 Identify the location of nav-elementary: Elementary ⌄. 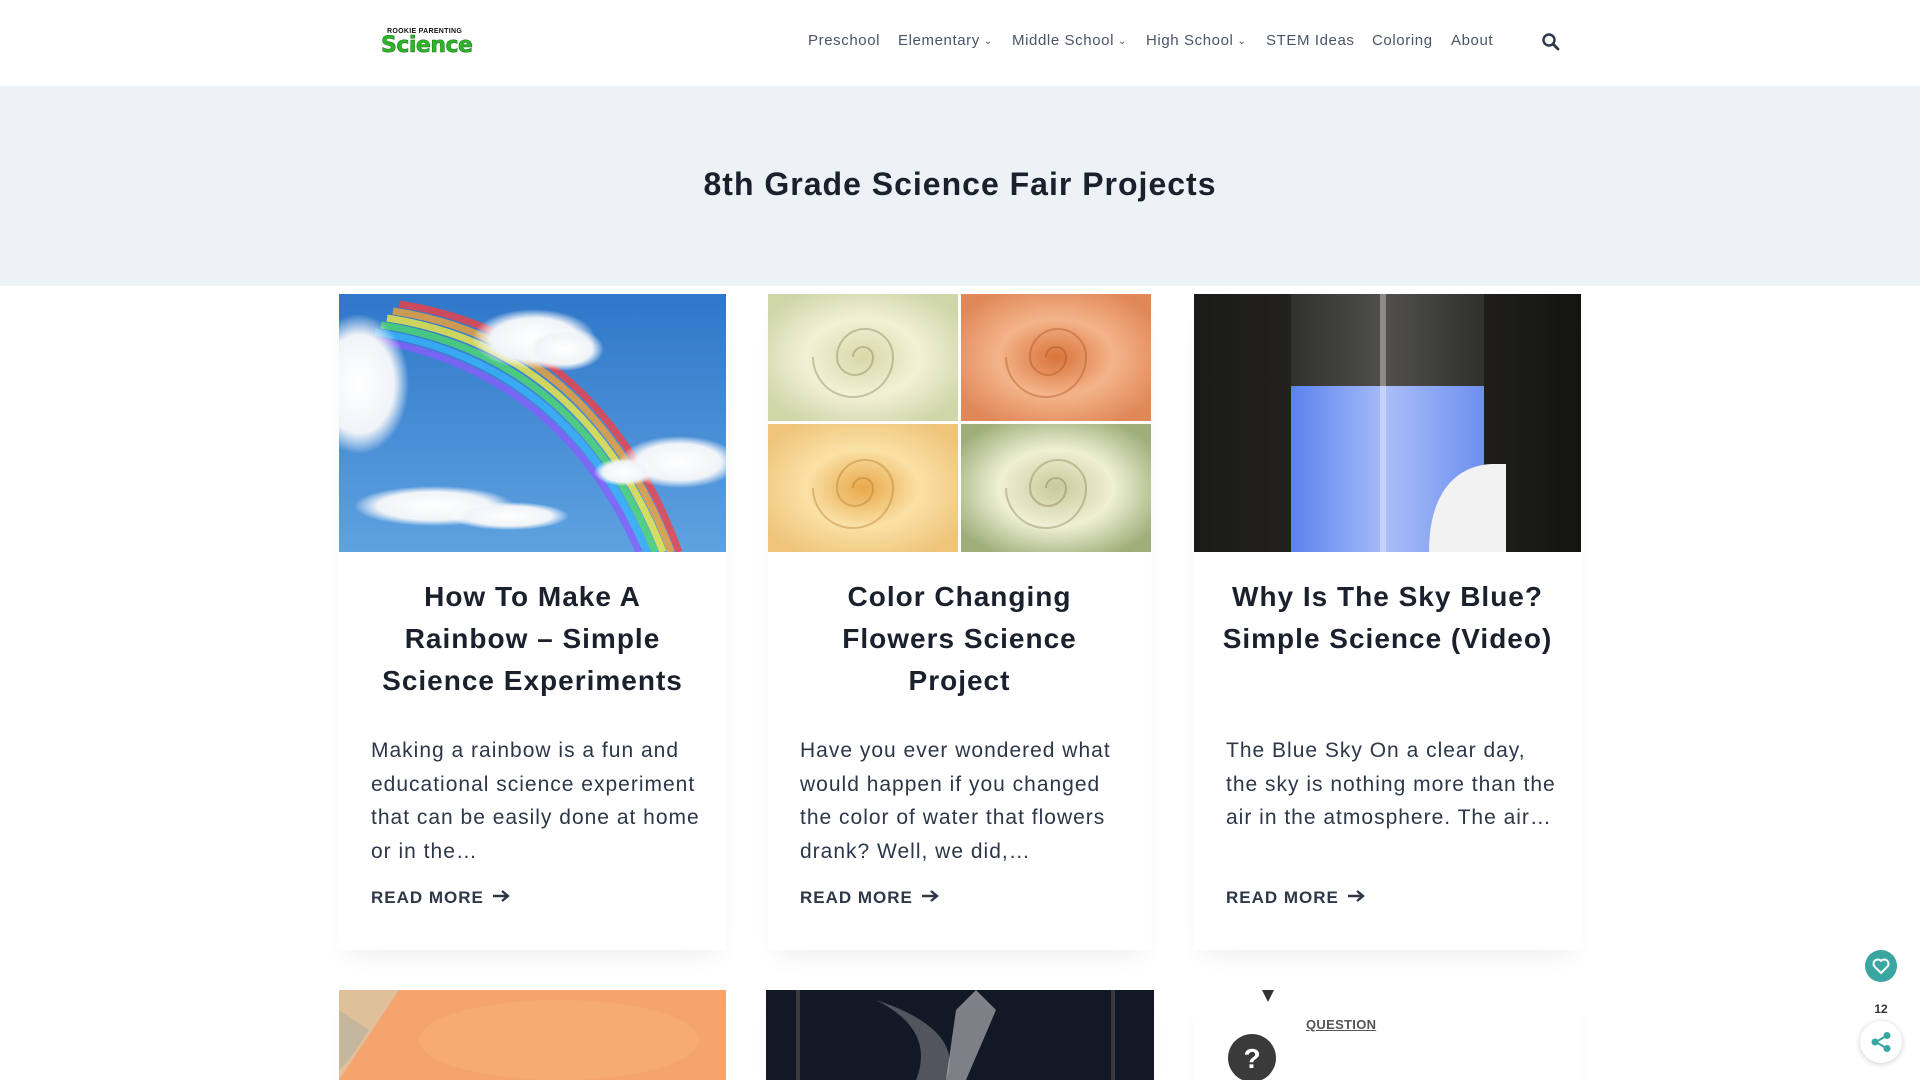
(945, 40).